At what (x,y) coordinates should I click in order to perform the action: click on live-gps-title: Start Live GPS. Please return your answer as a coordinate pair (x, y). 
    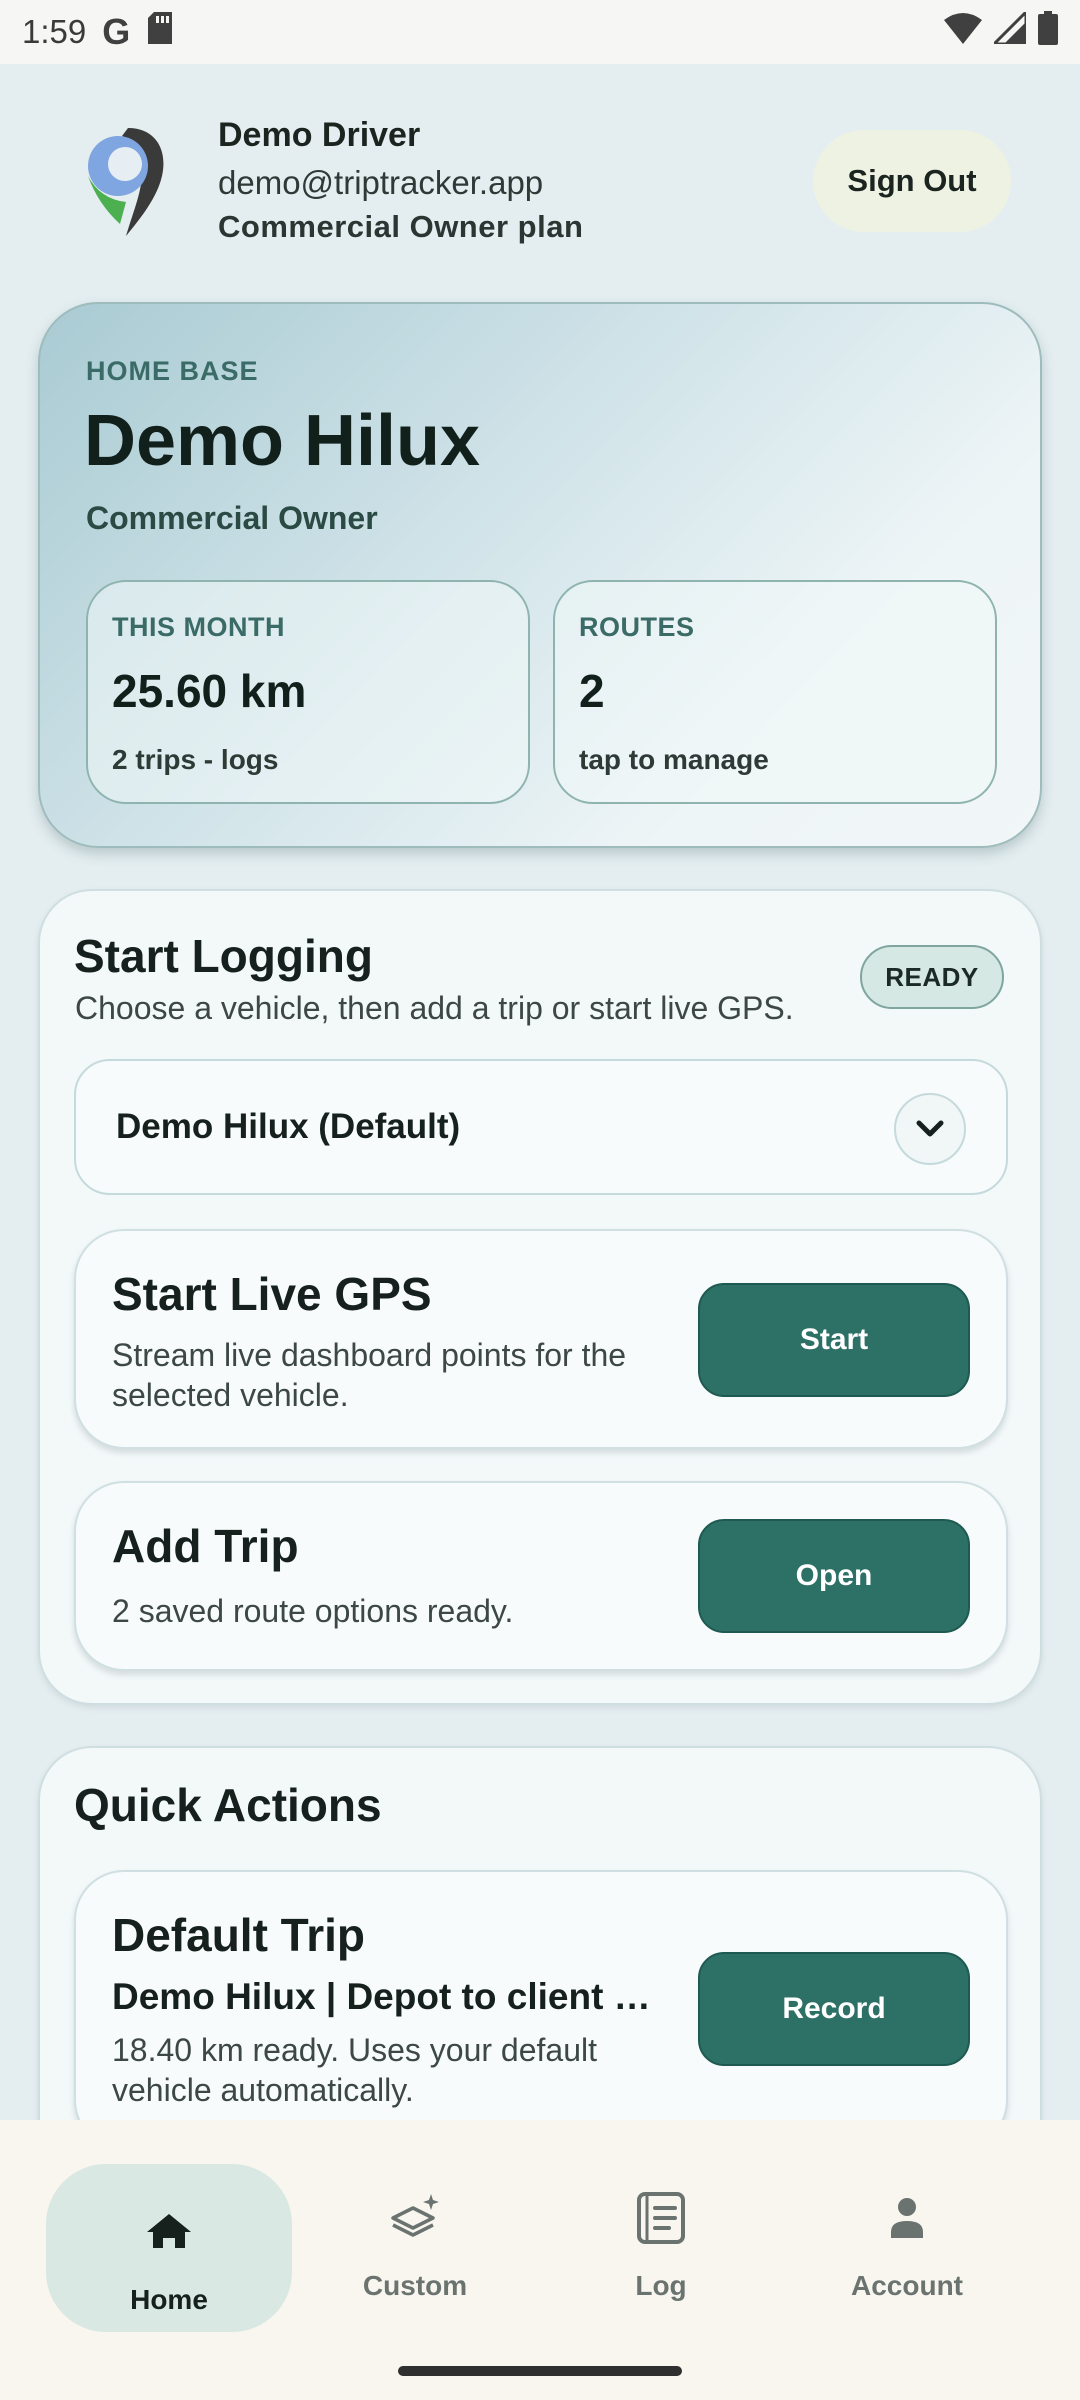
    Looking at the image, I should click on (272, 1294).